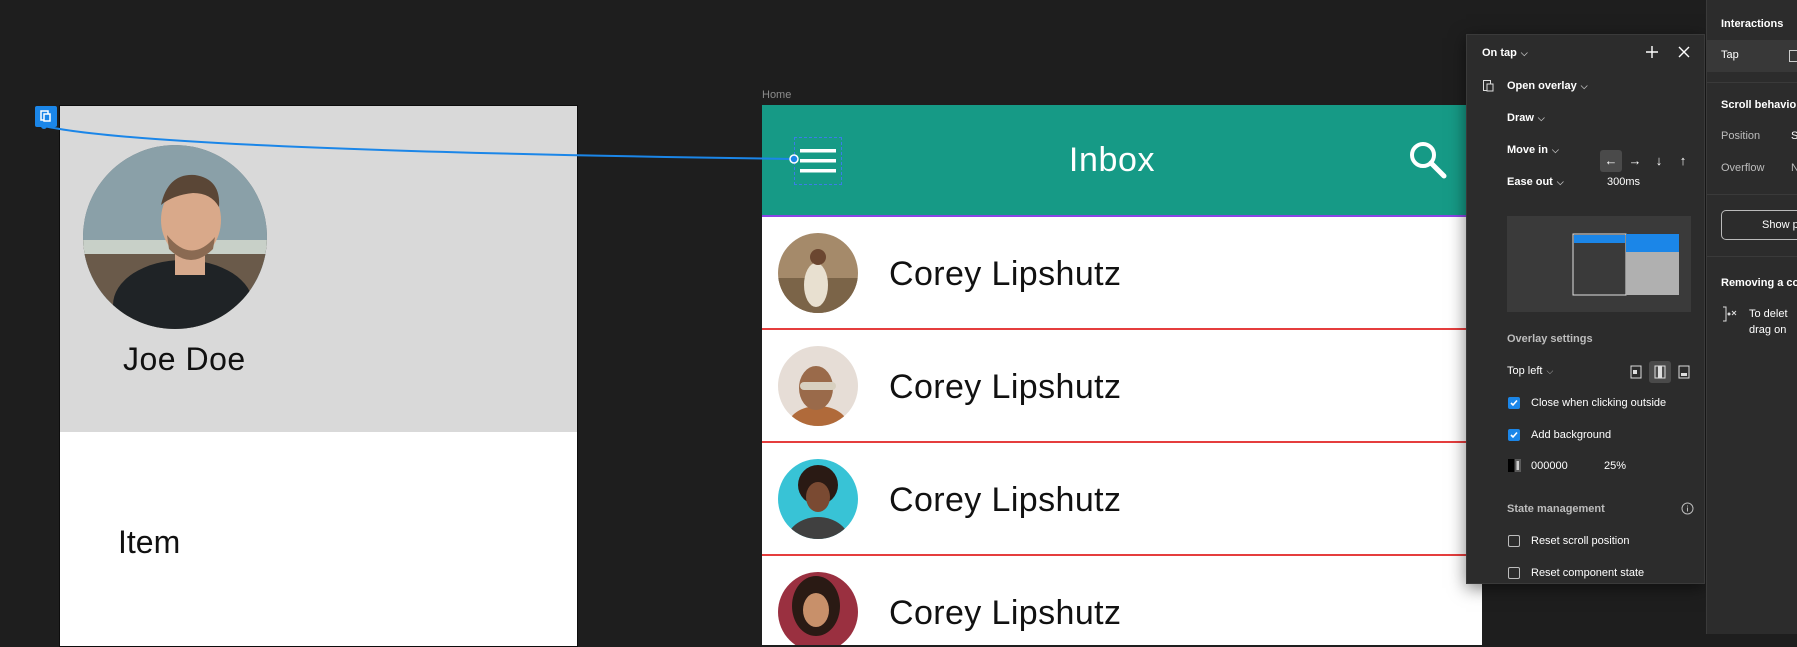  Describe the element at coordinates (1556, 509) in the screenshot. I see `state-management-heading: State management` at that location.